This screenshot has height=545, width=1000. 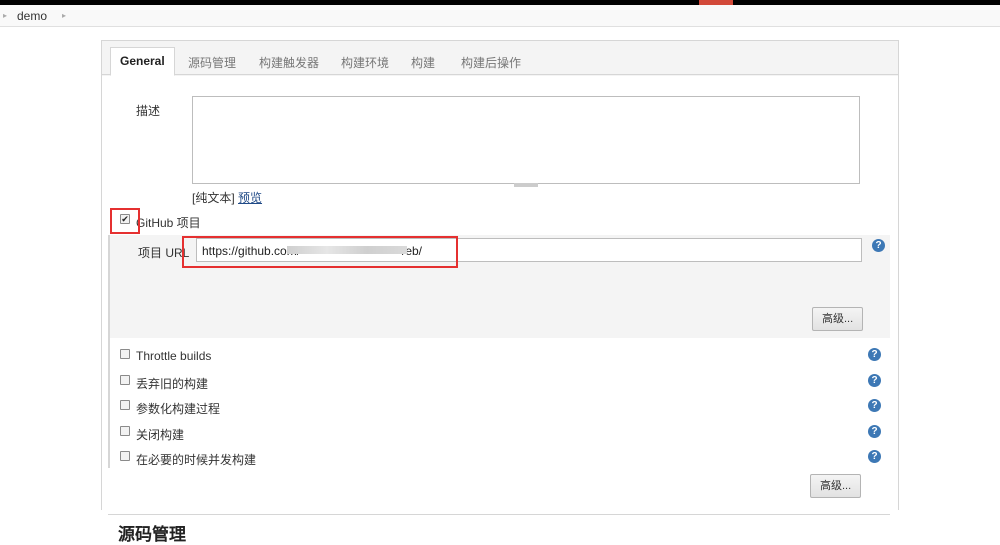 What do you see at coordinates (125, 354) in the screenshot?
I see `throttle-builds-checkbox` at bounding box center [125, 354].